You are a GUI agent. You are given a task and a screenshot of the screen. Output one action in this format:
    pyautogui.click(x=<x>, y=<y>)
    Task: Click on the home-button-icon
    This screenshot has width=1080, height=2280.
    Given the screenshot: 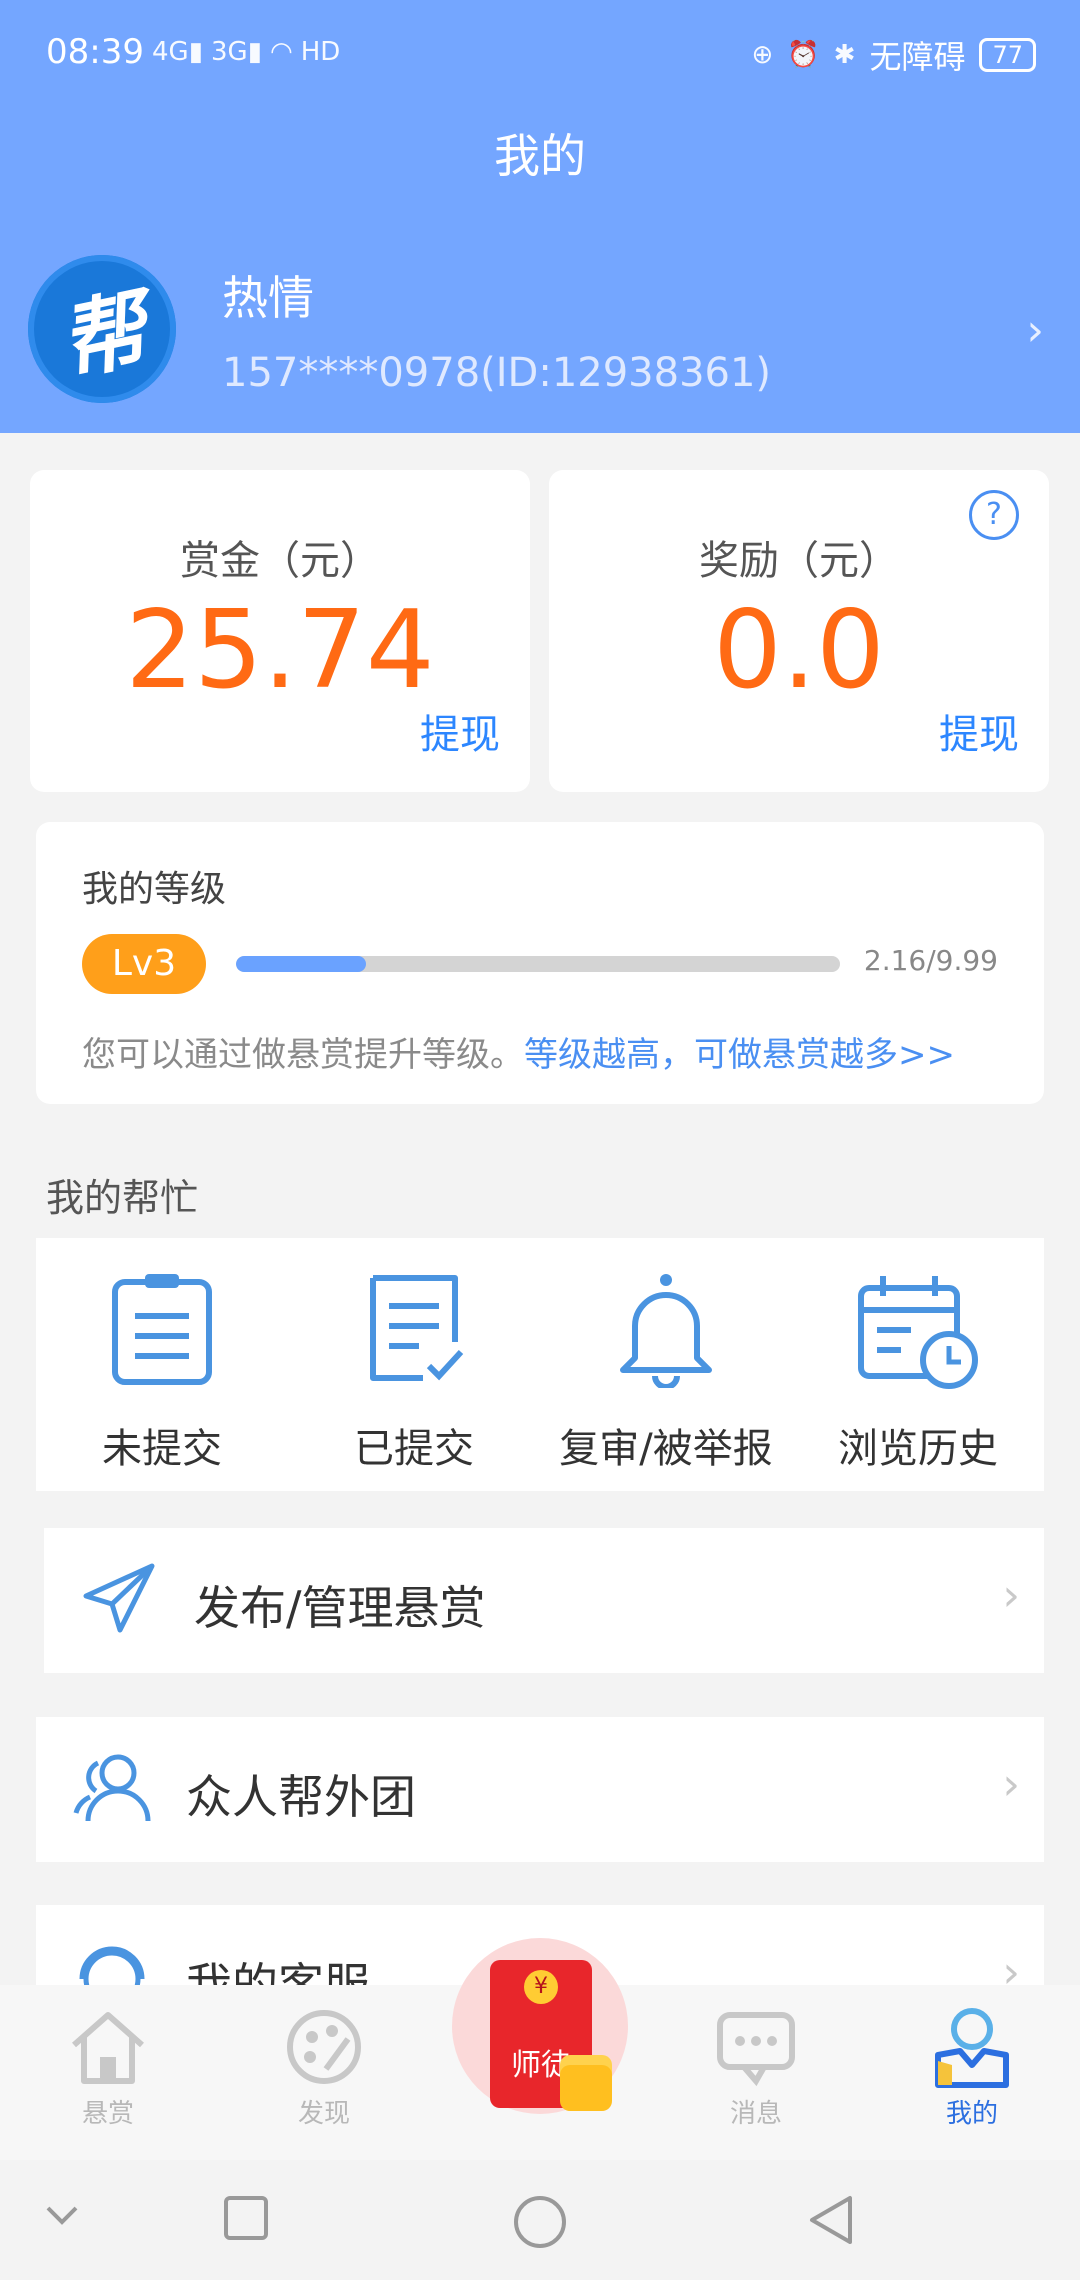 What is the action you would take?
    pyautogui.click(x=540, y=2222)
    